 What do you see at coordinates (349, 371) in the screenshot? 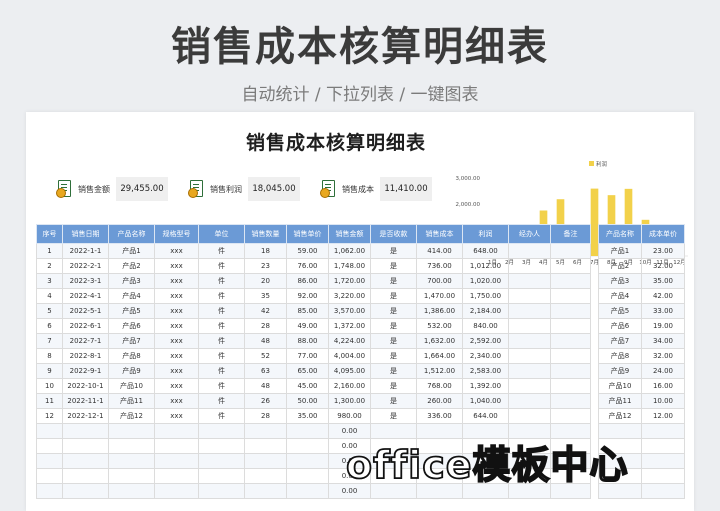
I see `table-cell: 4,095.00` at bounding box center [349, 371].